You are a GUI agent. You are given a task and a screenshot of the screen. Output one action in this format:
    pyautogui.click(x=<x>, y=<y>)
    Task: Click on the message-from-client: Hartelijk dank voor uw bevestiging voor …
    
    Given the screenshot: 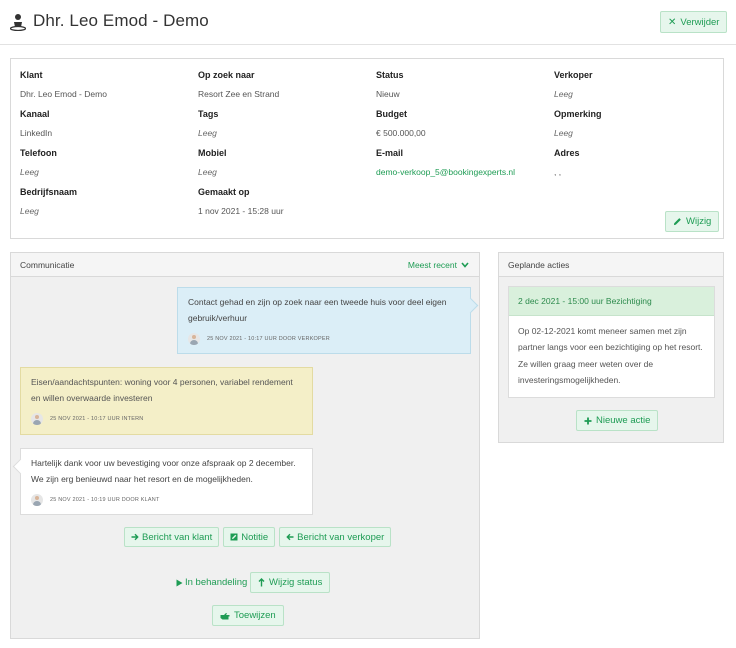 What is the action you would take?
    pyautogui.click(x=166, y=481)
    